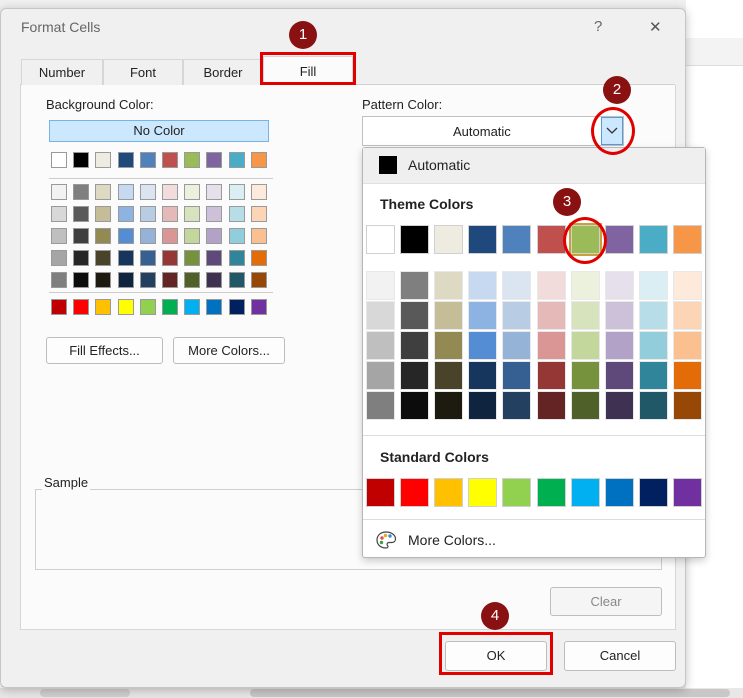 The image size is (743, 698). Describe the element at coordinates (490, 693) in the screenshot. I see `horizontal-scrollbar` at that location.